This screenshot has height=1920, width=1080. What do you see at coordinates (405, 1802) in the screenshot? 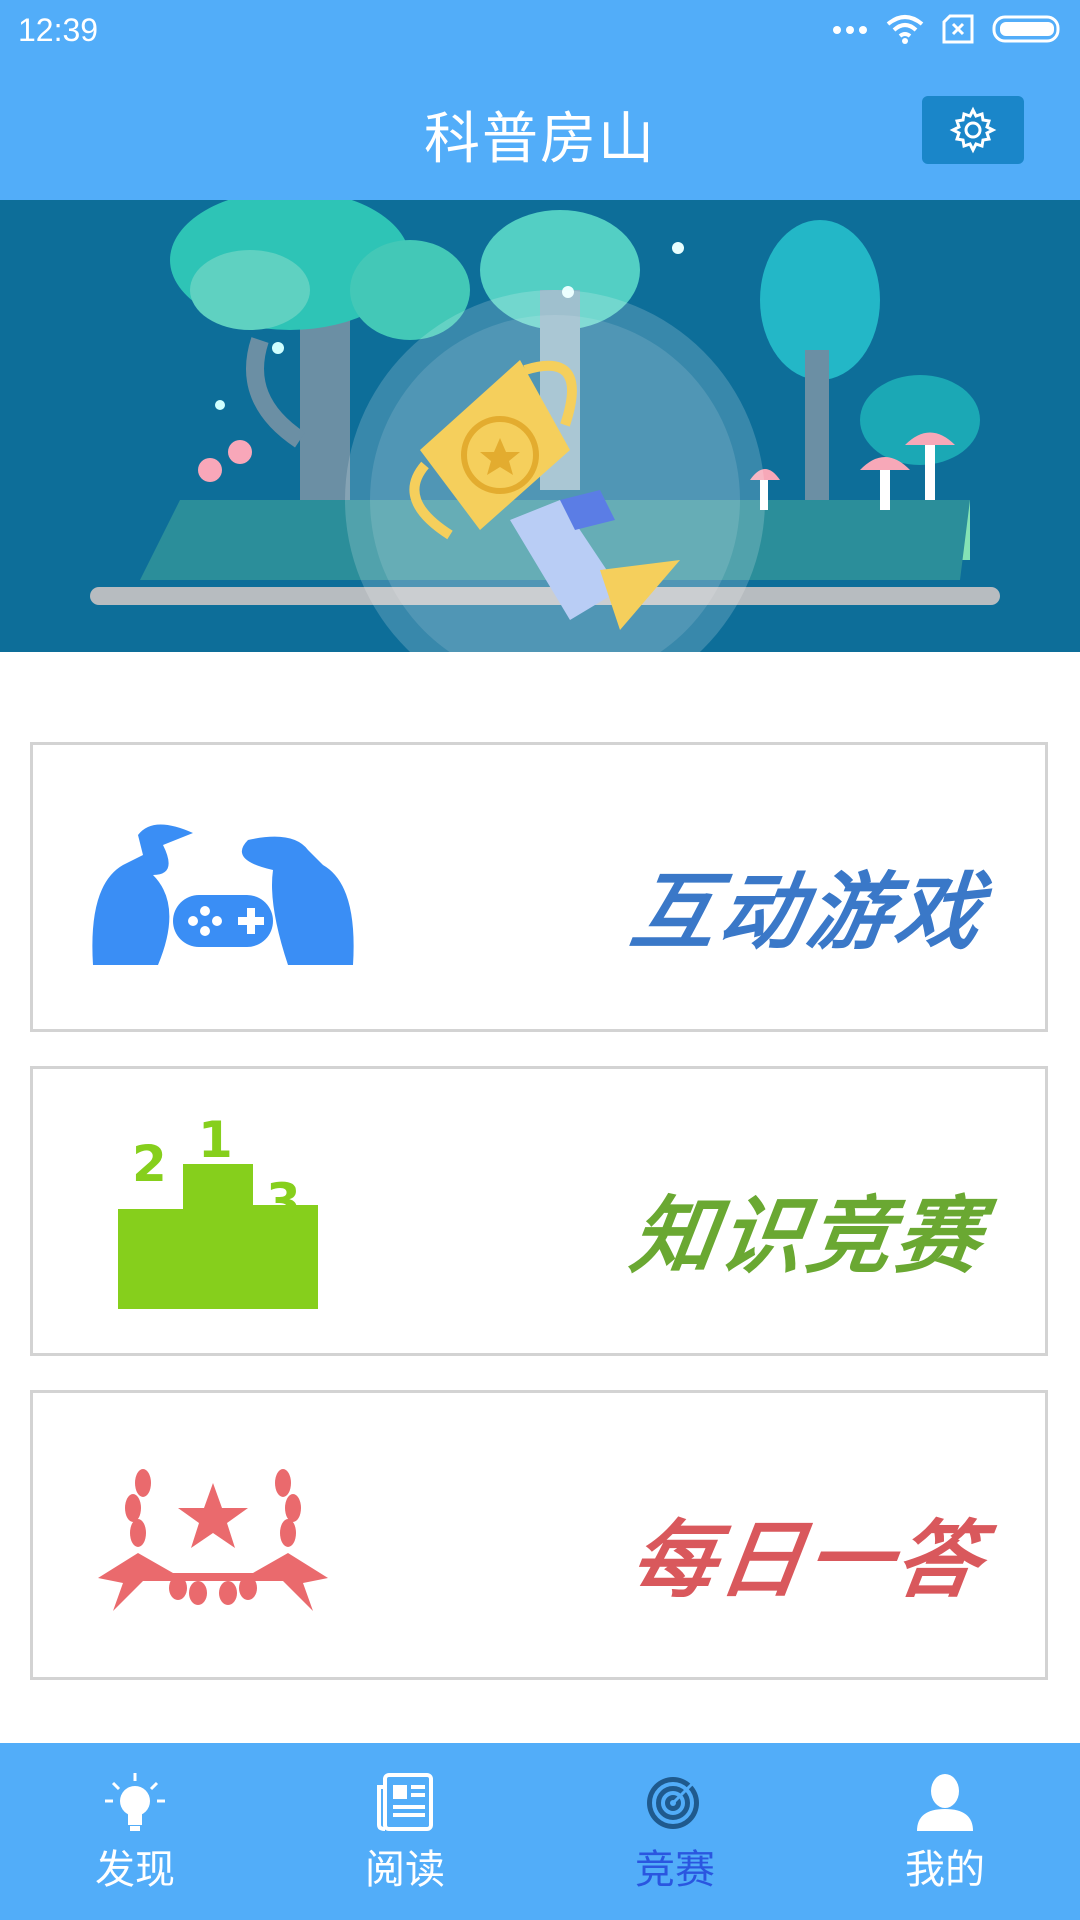
I see `newspaper-icon` at bounding box center [405, 1802].